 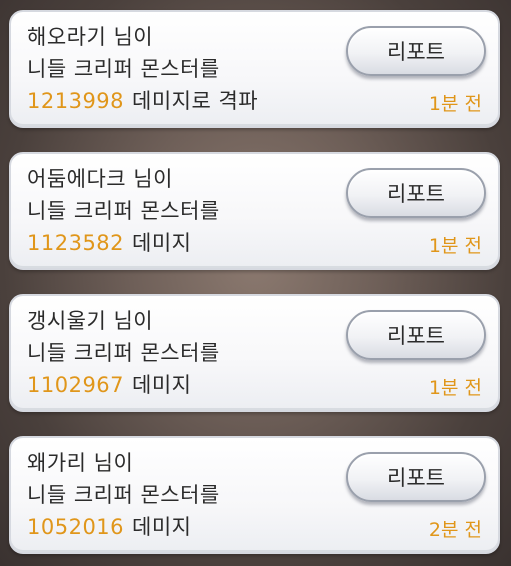 What do you see at coordinates (76, 527) in the screenshot?
I see `damage-value: 1052016` at bounding box center [76, 527].